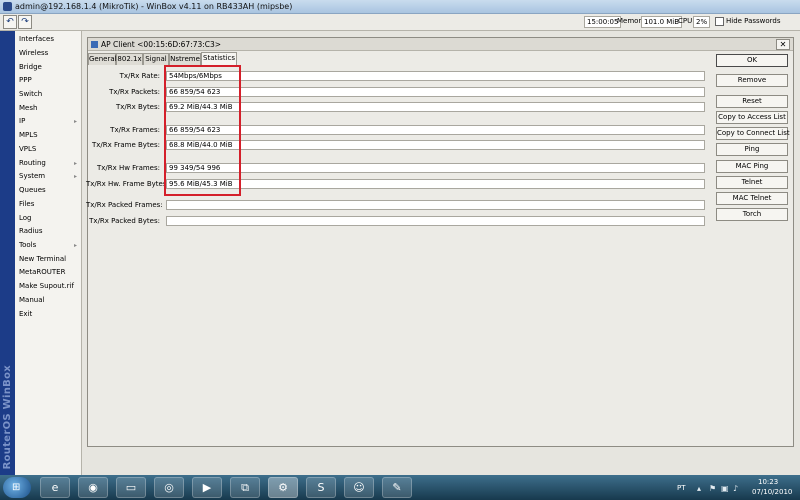 The width and height of the screenshot is (800, 500). I want to click on sidebar-item-tools: Tools ▸, so click(49, 245).